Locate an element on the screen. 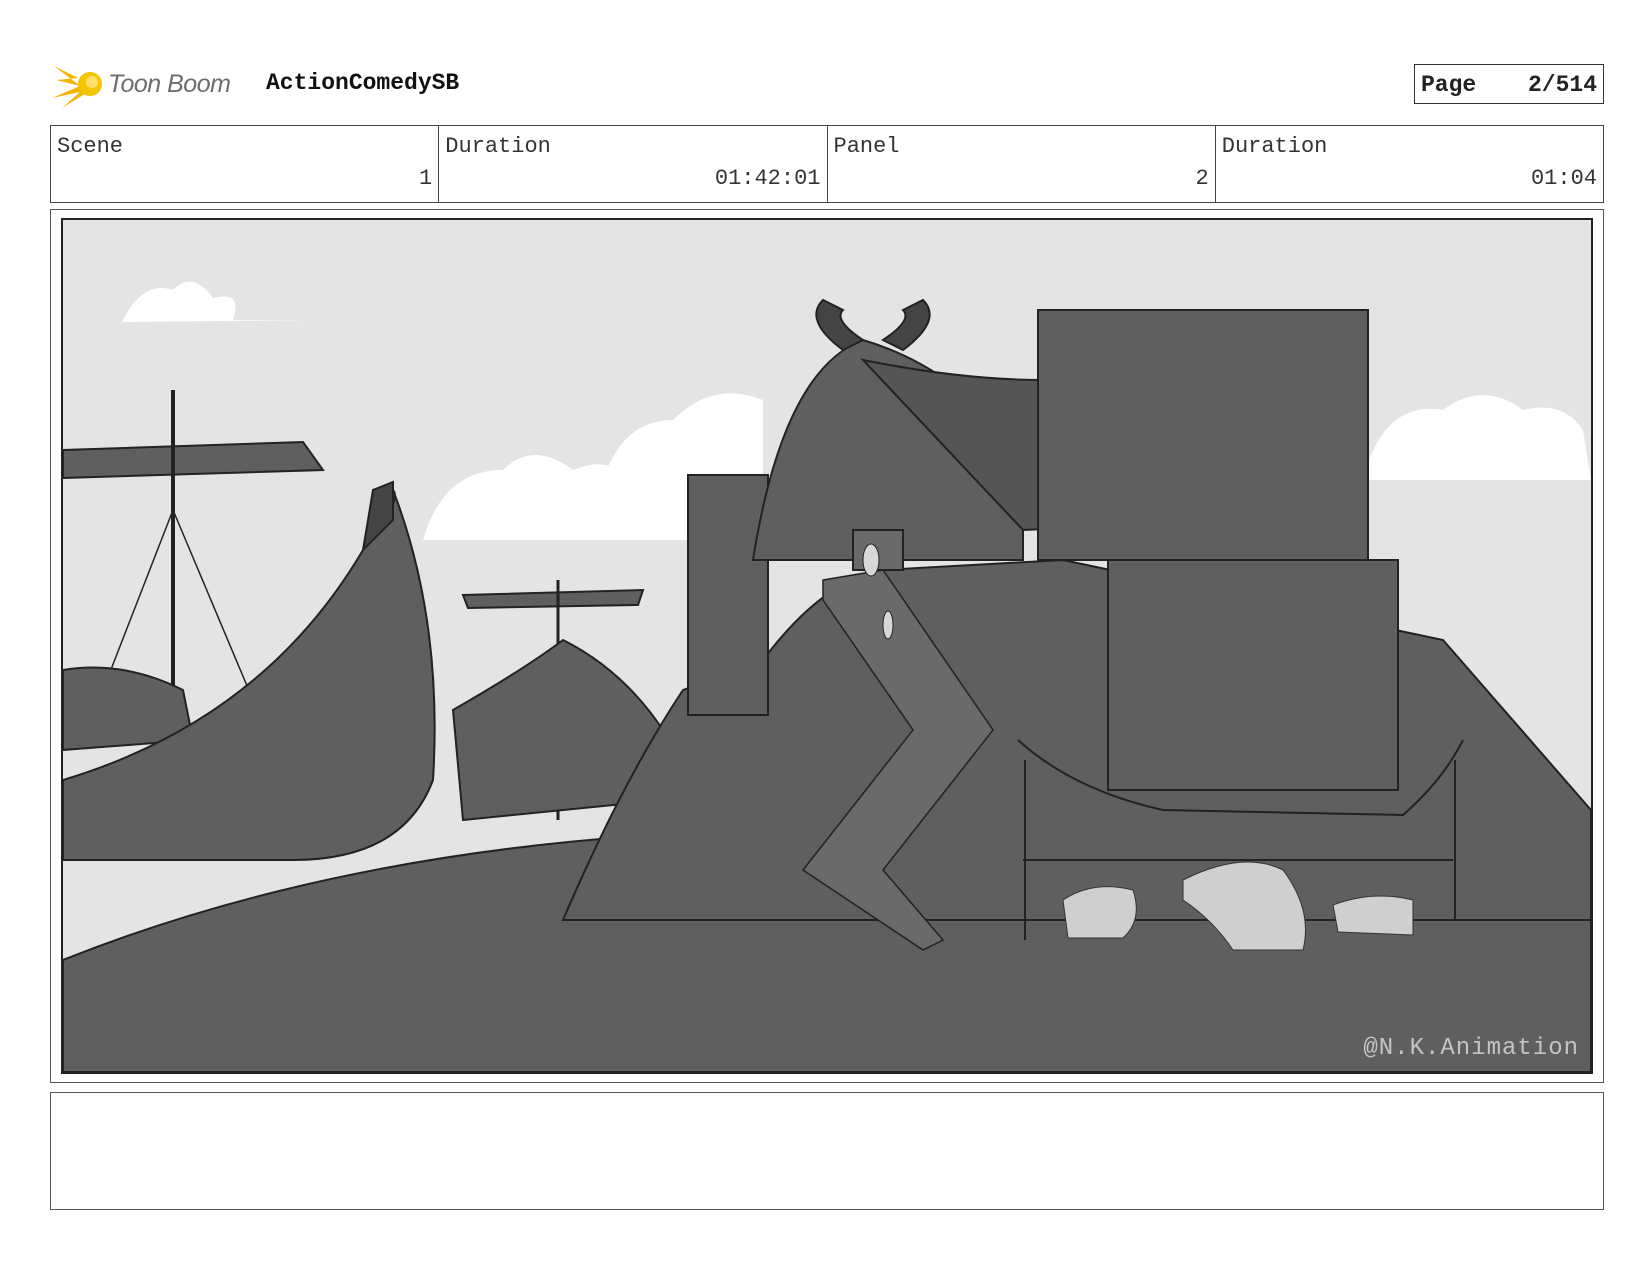  panel-notes-box is located at coordinates (827, 1151).